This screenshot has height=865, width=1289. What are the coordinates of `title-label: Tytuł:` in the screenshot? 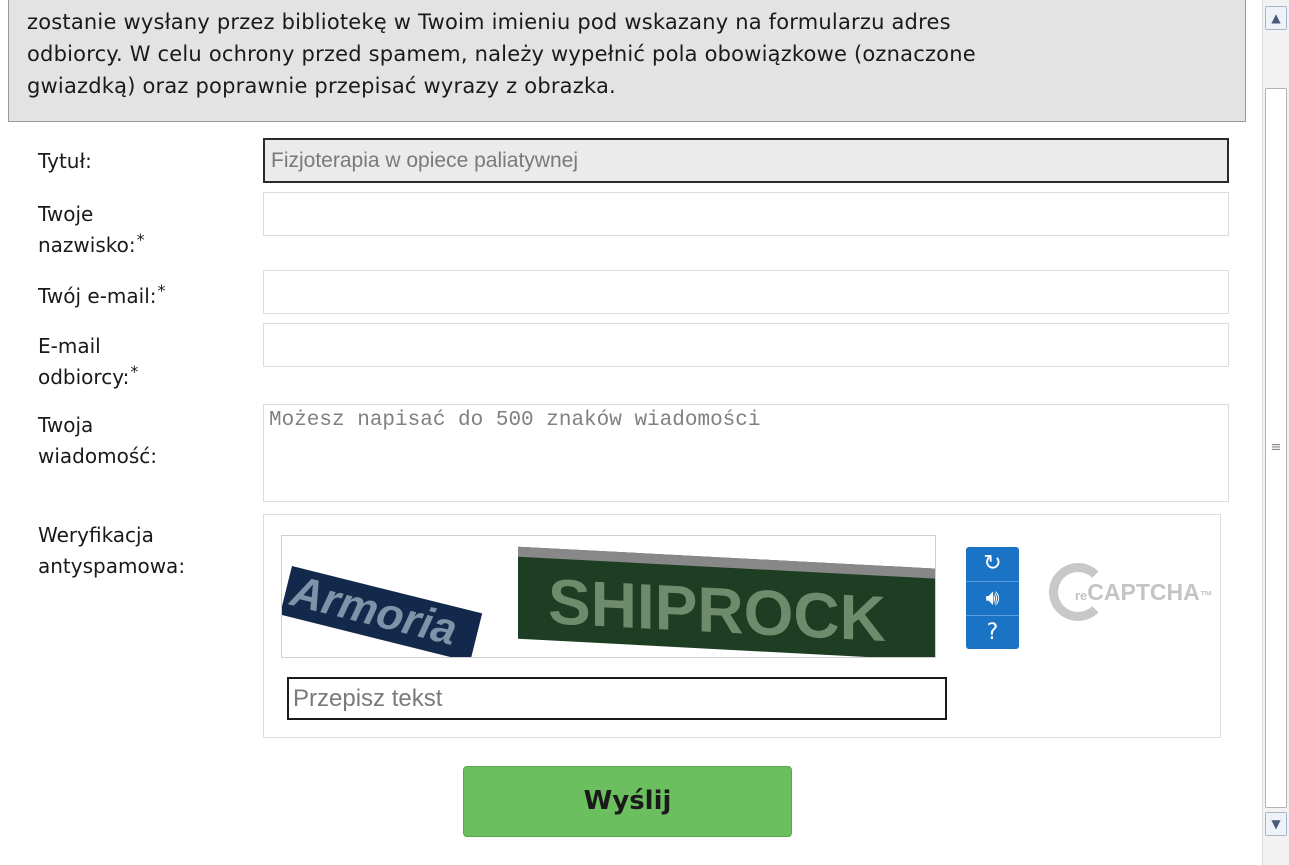 It's located at (65, 161).